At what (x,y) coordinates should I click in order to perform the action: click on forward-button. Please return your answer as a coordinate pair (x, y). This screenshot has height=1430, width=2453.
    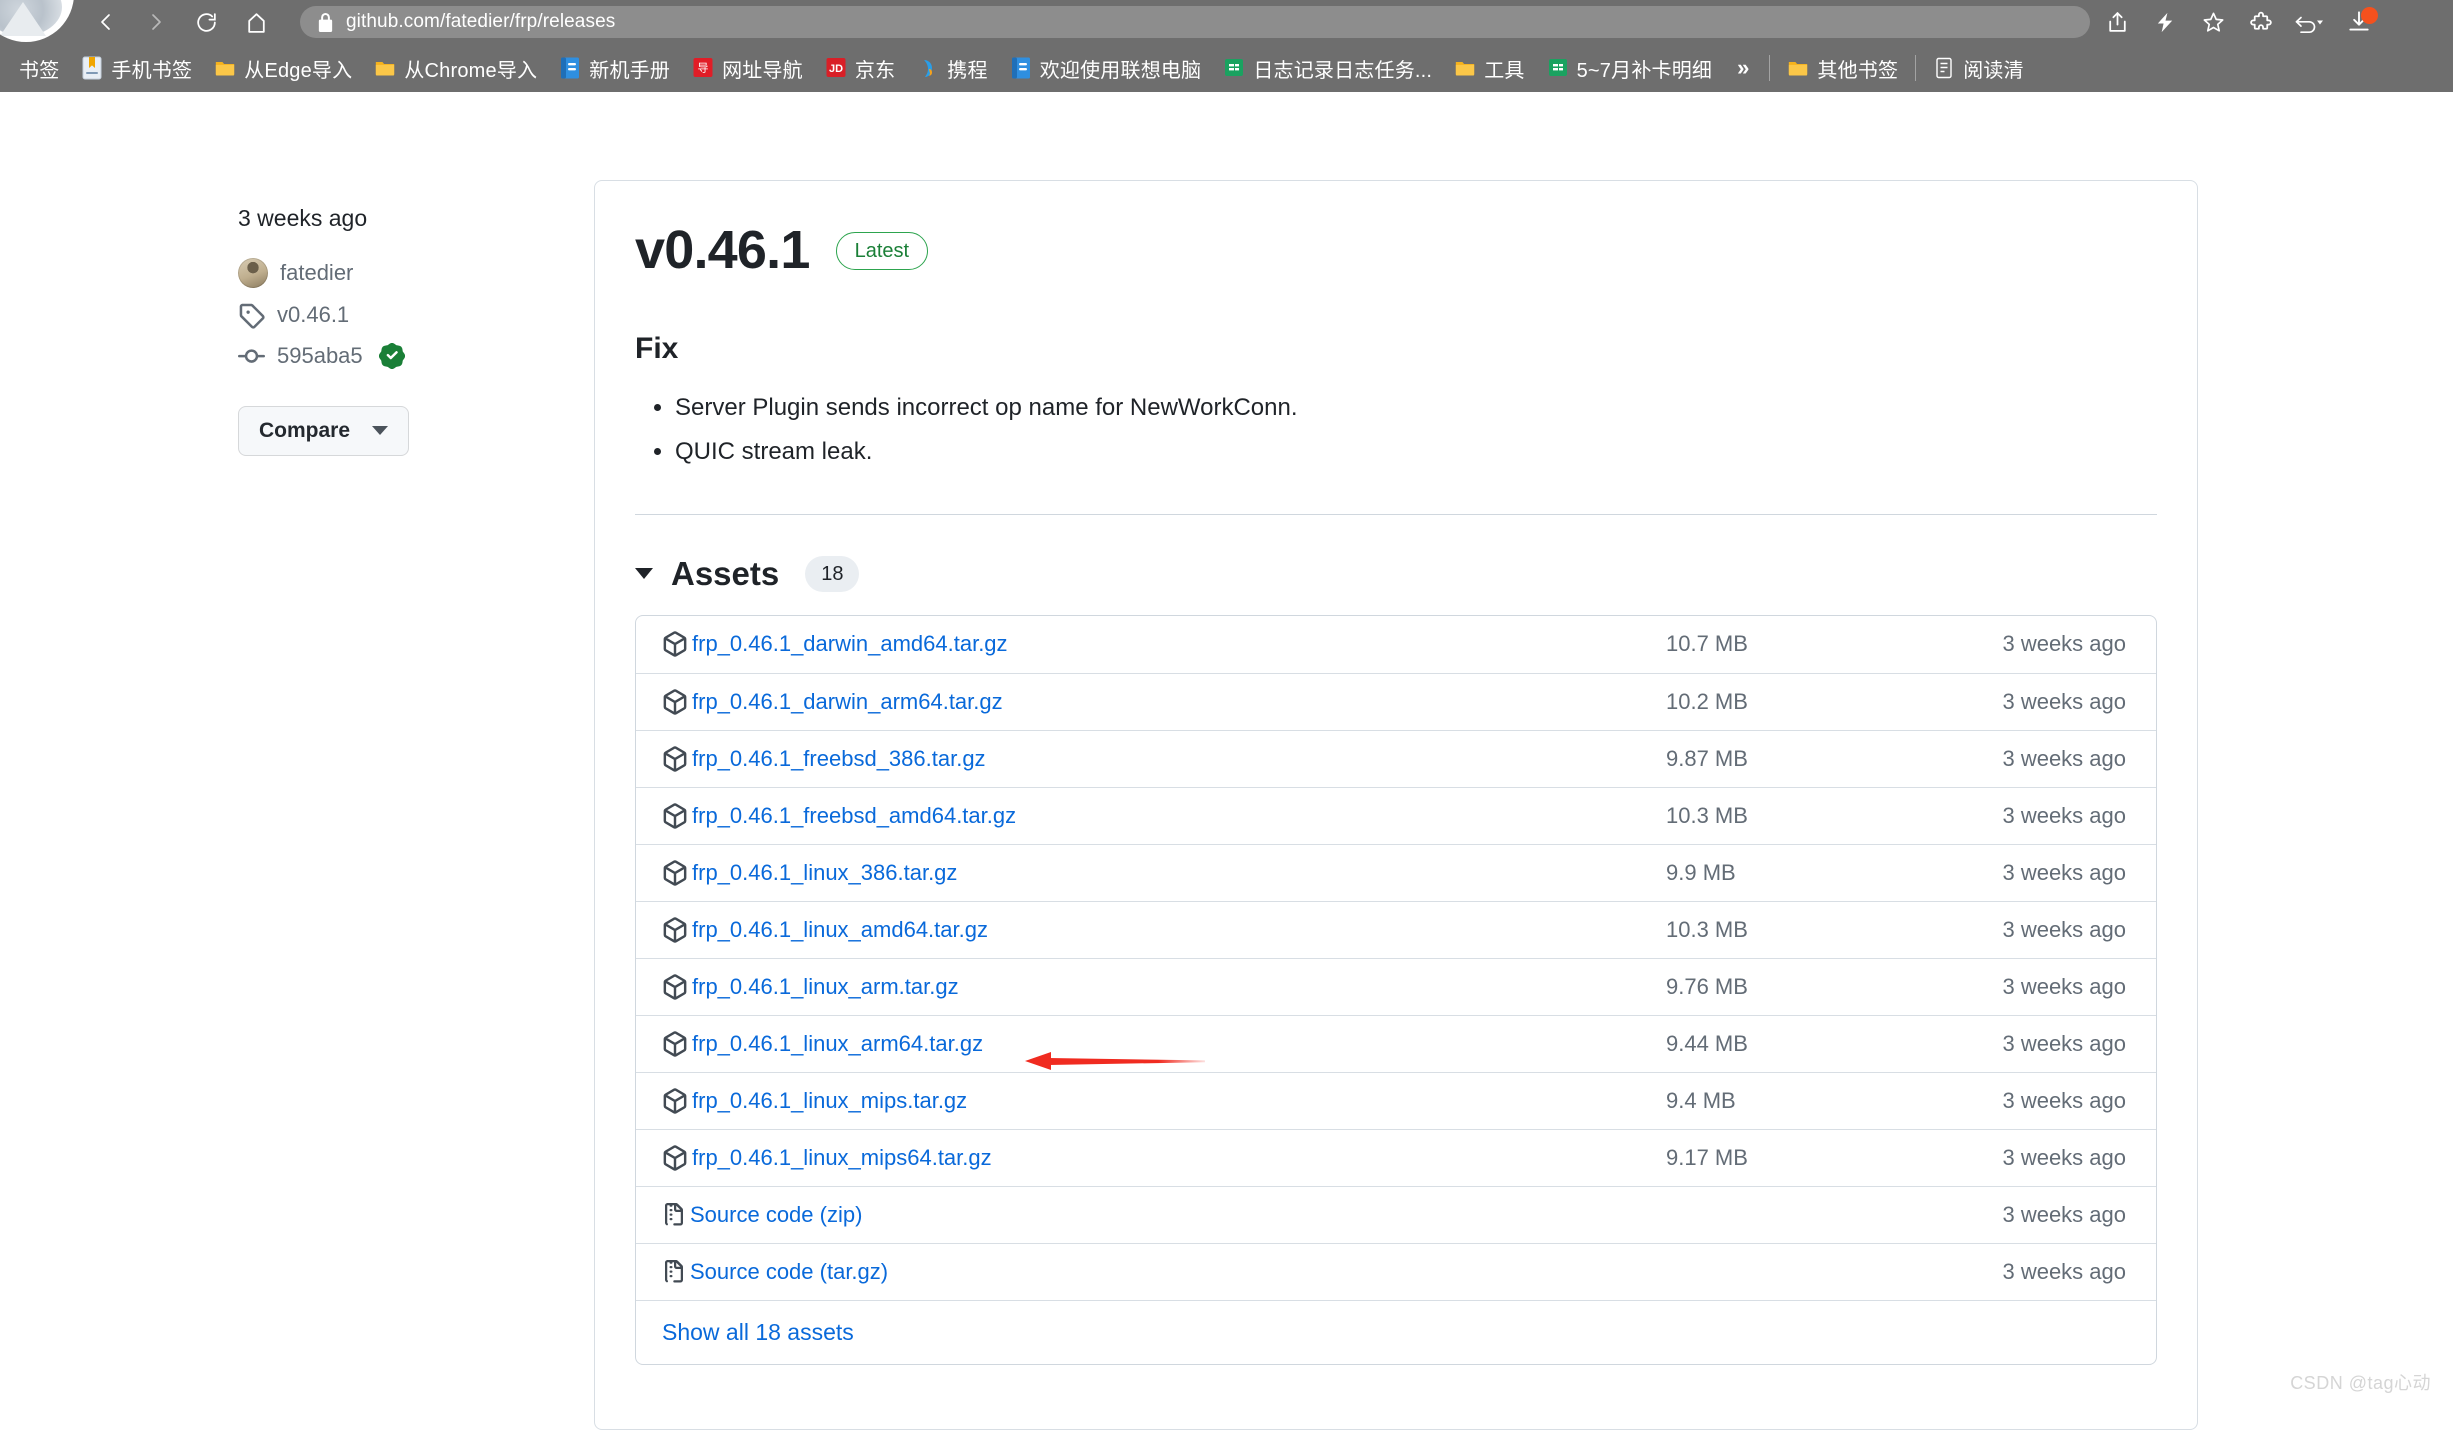
    Looking at the image, I should click on (156, 22).